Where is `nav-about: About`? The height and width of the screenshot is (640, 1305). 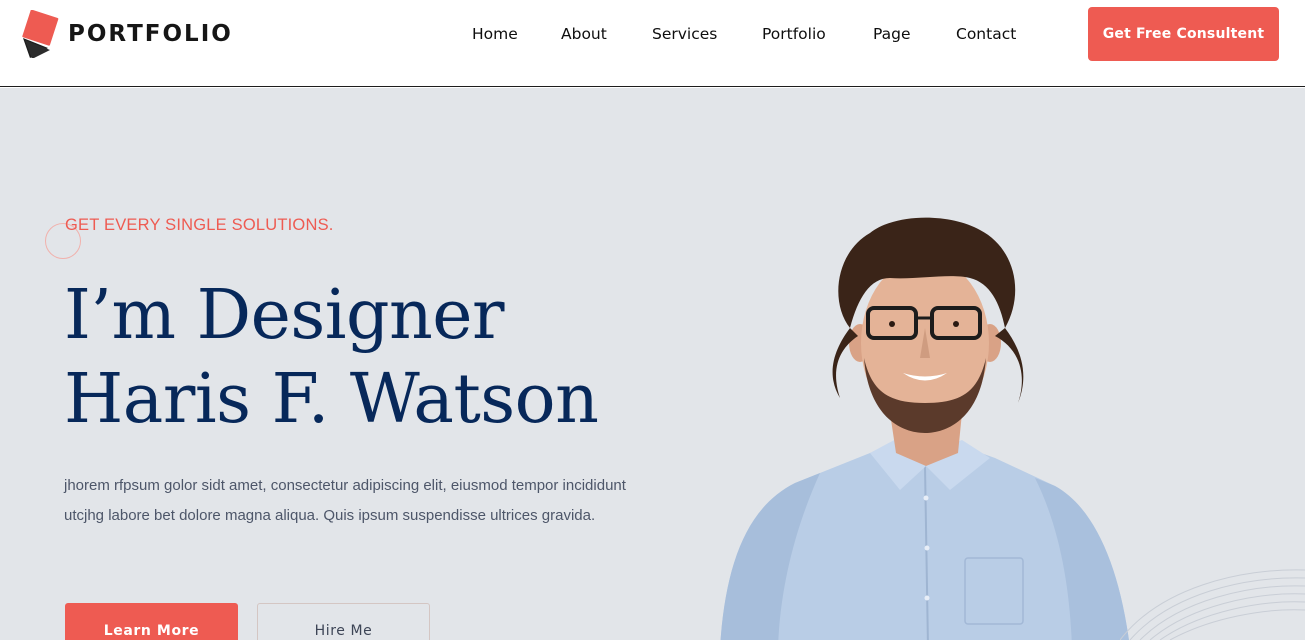 nav-about: About is located at coordinates (584, 34).